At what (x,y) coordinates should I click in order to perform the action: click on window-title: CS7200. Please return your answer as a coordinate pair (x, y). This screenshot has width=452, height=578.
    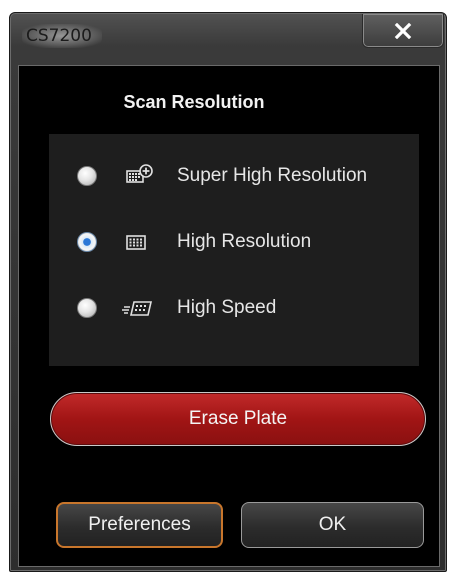
    Looking at the image, I should click on (62, 36).